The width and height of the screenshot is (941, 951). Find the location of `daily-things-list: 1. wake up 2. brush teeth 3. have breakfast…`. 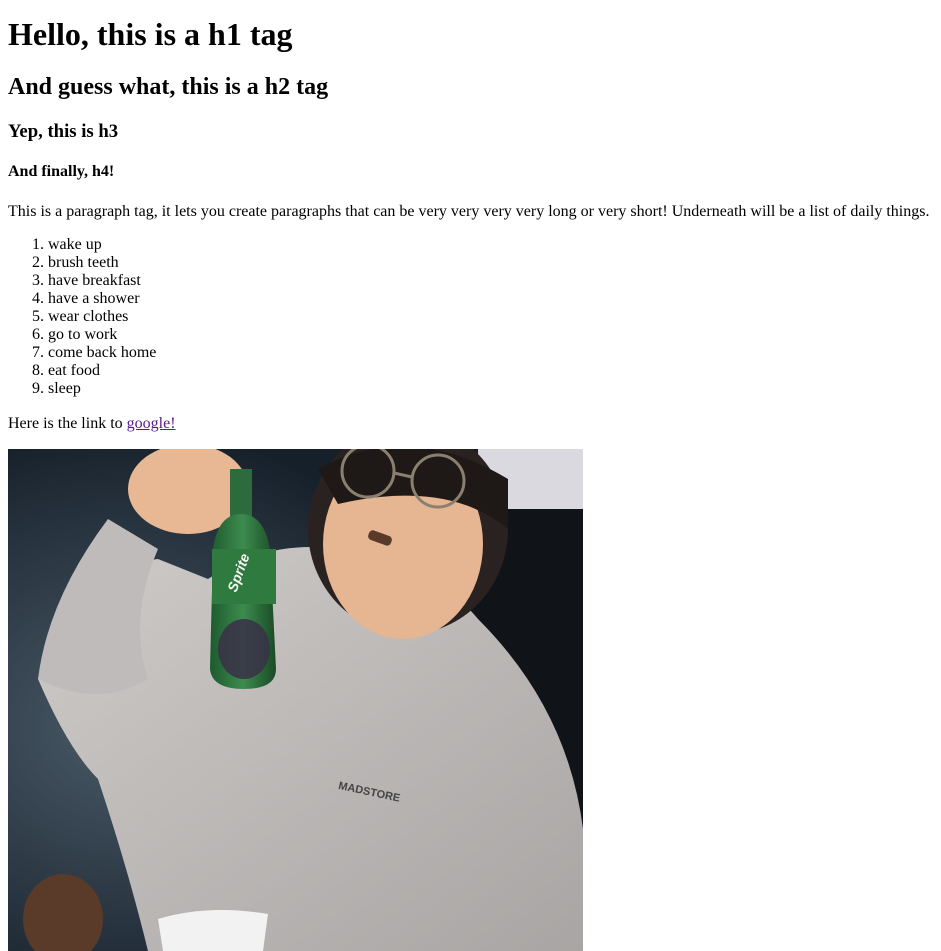

daily-things-list: 1. wake up 2. brush teeth 3. have breakfast… is located at coordinates (82, 317).